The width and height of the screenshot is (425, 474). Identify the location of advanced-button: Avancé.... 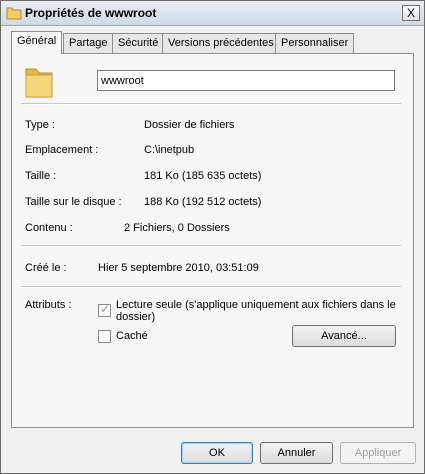
(344, 336).